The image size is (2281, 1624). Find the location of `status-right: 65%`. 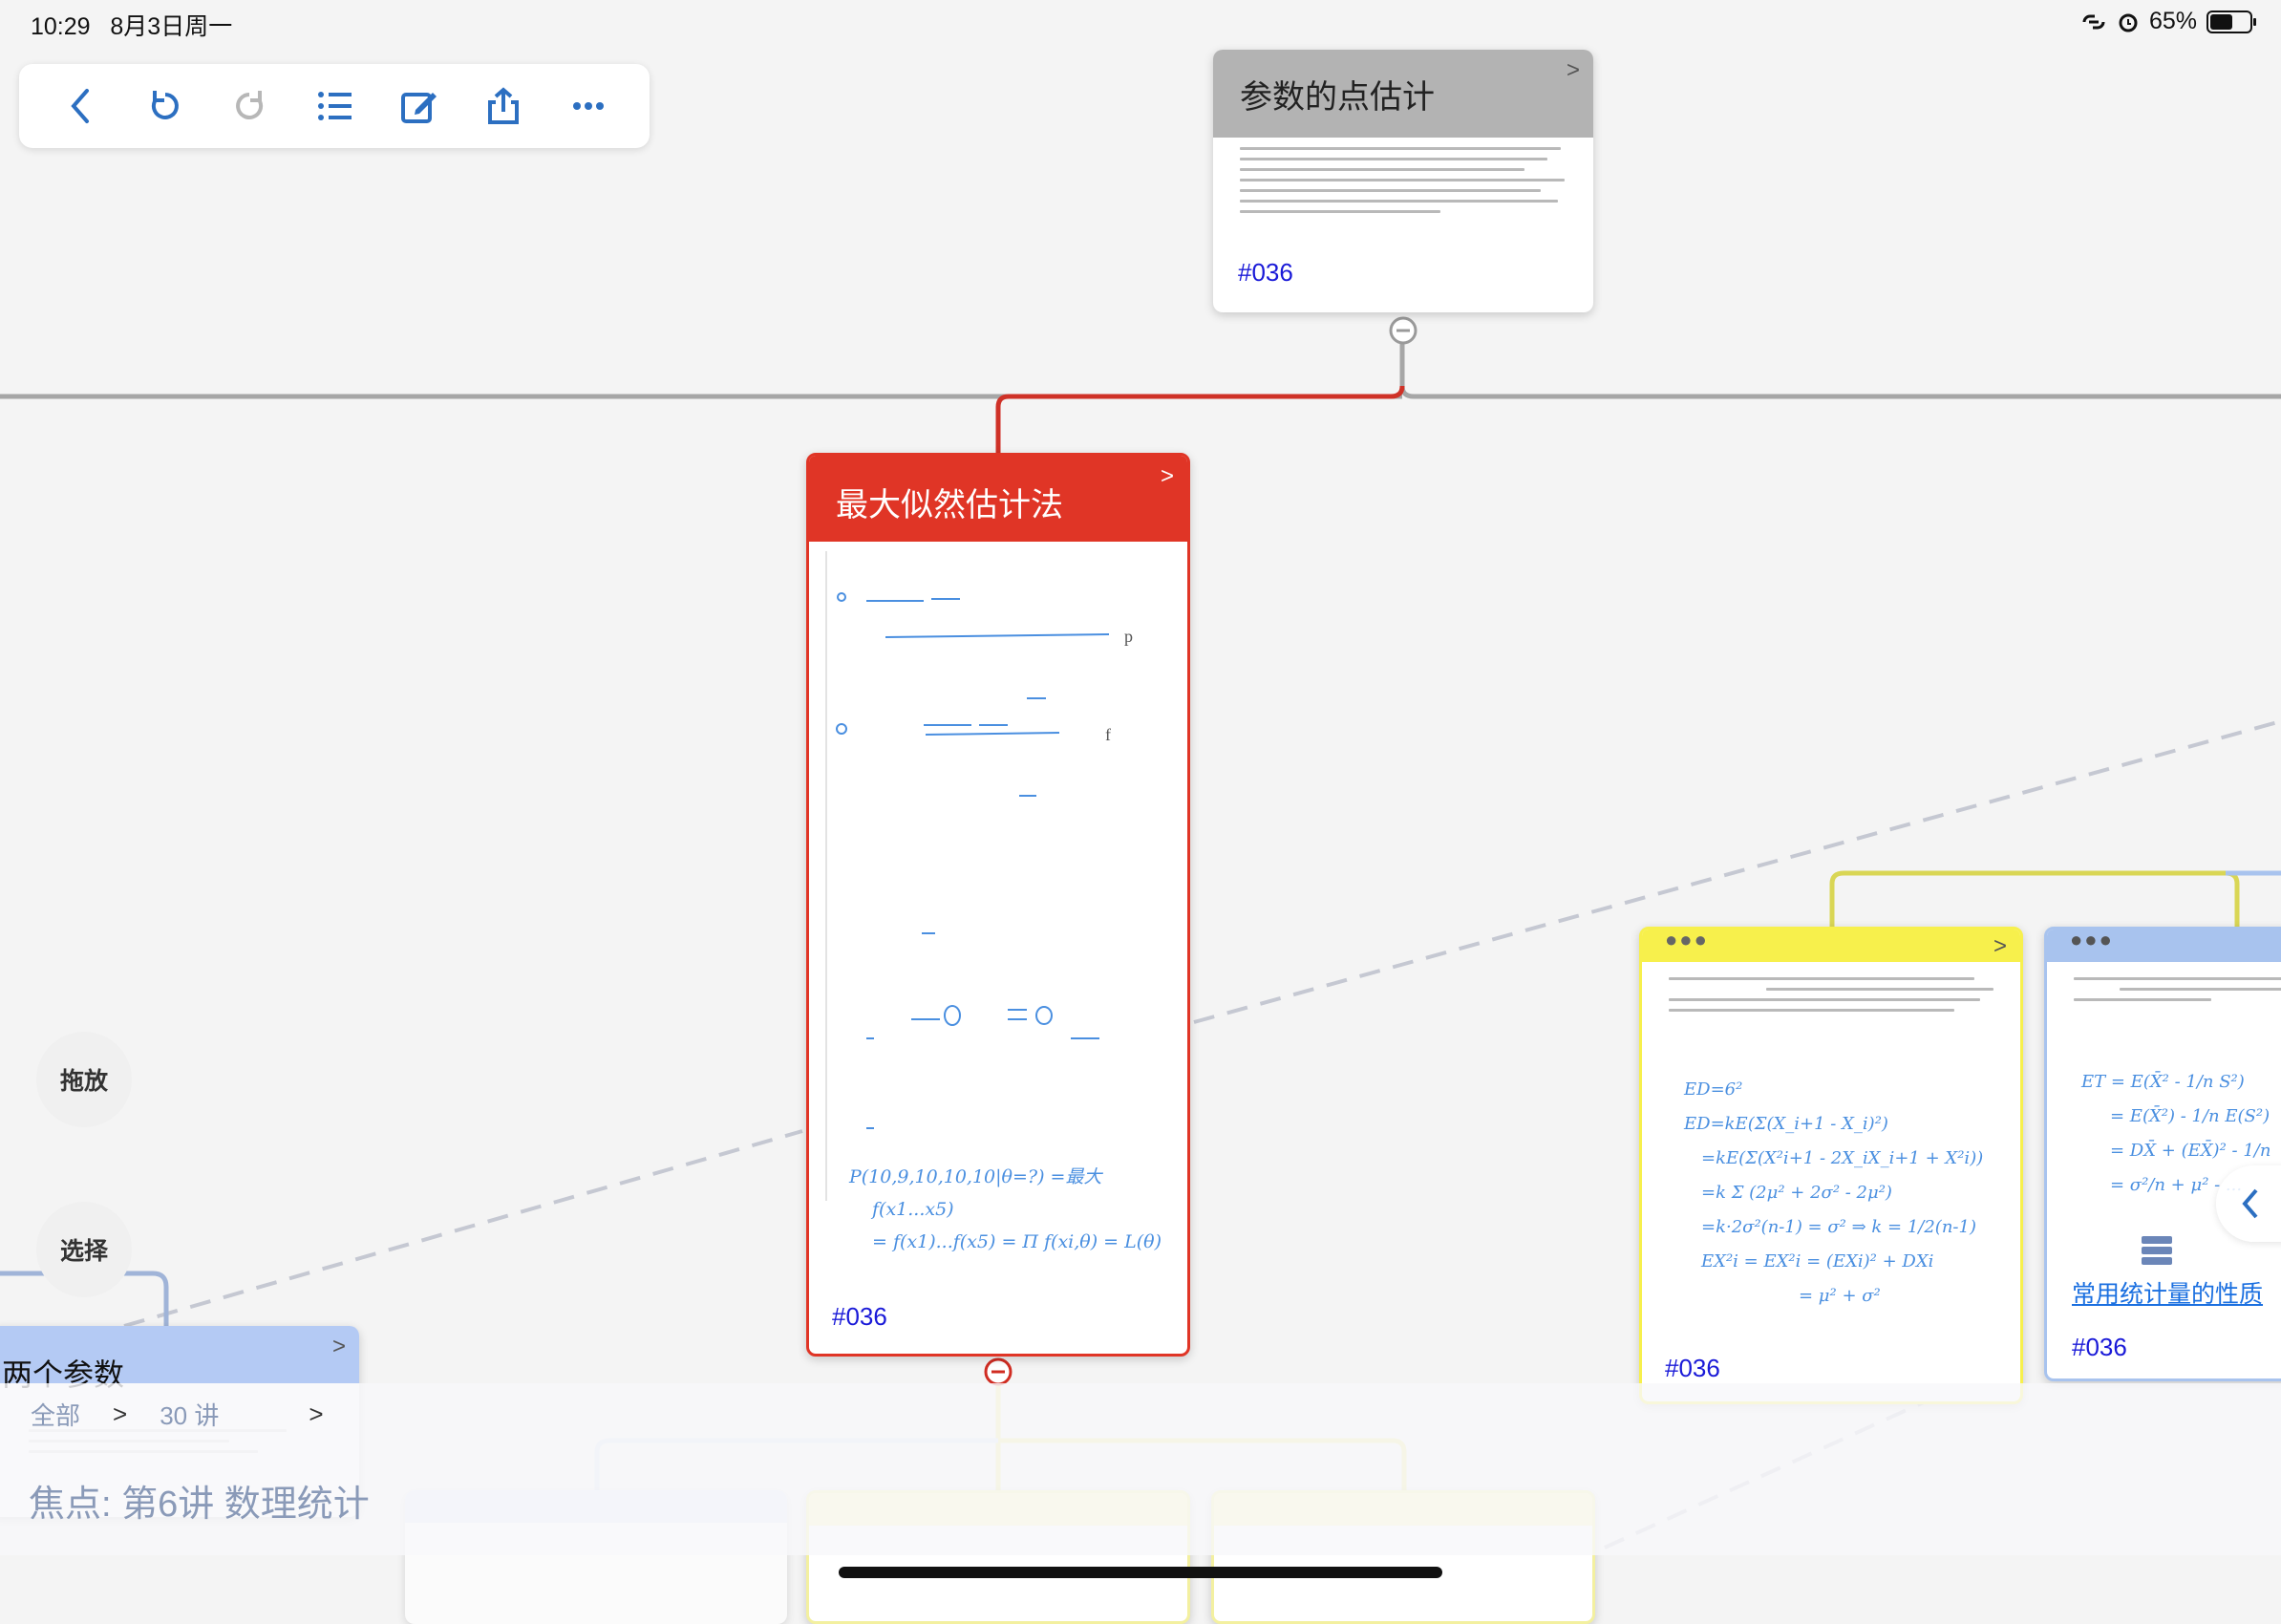

status-right: 65% is located at coordinates (2168, 22).